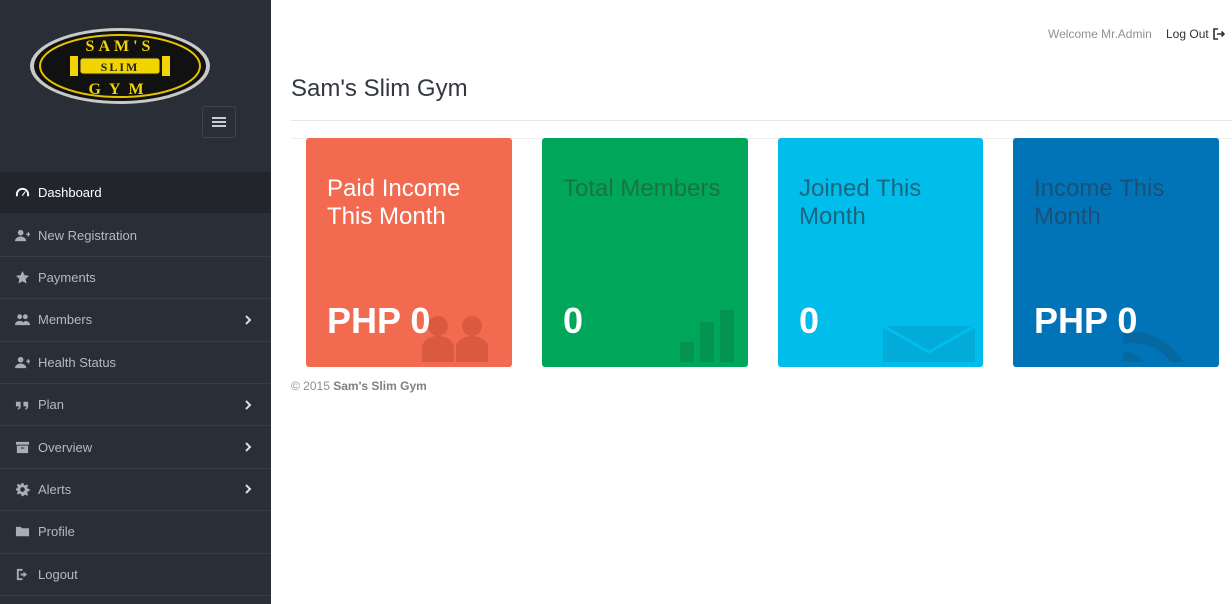 The height and width of the screenshot is (604, 1232). I want to click on hamburger-icon, so click(219, 122).